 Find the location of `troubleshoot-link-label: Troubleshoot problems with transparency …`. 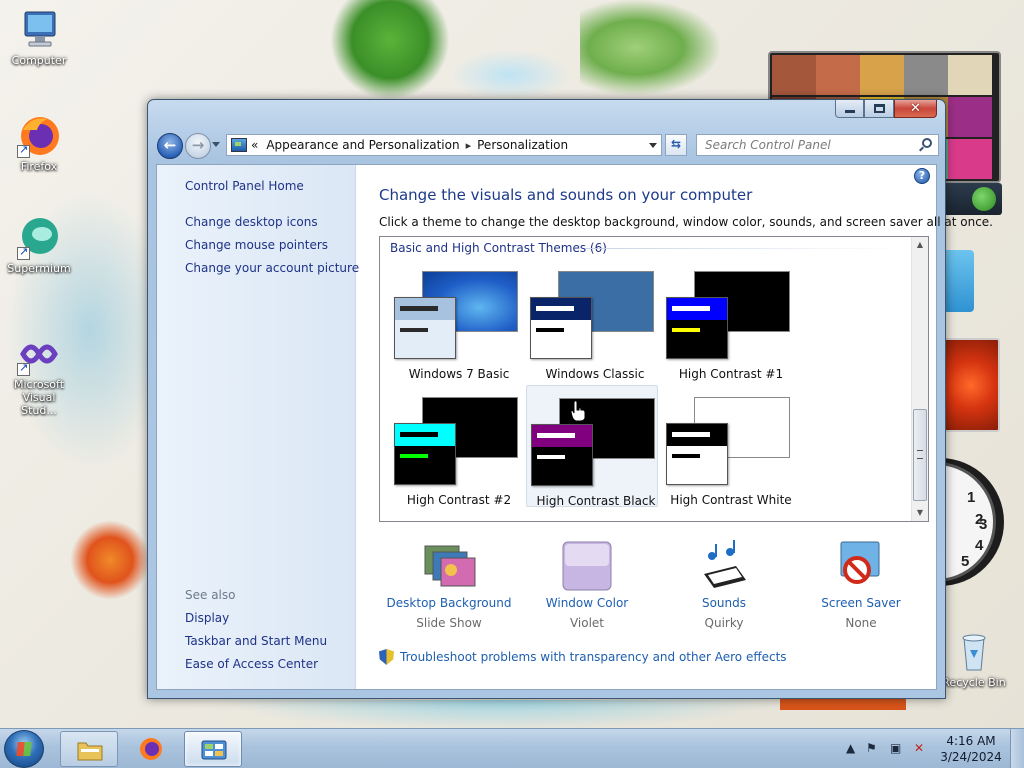

troubleshoot-link-label: Troubleshoot problems with transparency … is located at coordinates (593, 657).